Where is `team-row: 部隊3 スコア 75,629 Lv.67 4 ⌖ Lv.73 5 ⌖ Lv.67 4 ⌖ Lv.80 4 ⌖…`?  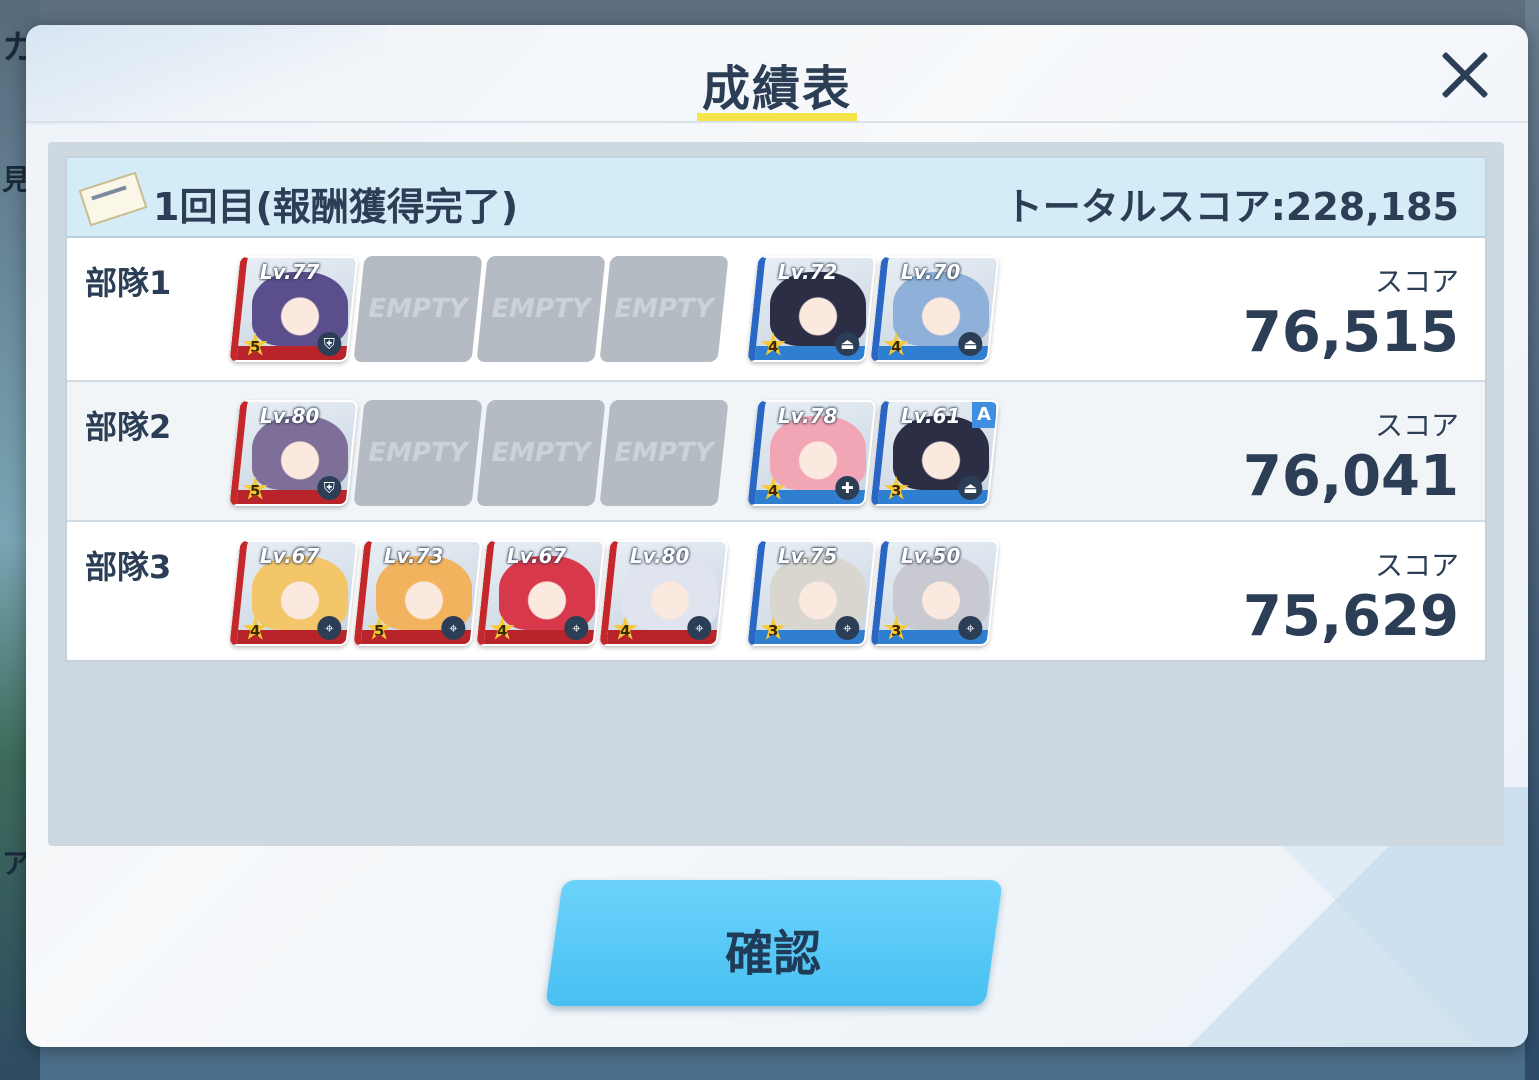 team-row: 部隊3 スコア 75,629 Lv.67 4 ⌖ Lv.73 5 ⌖ Lv.67 4 ⌖ Lv.80 4 ⌖… is located at coordinates (776, 590).